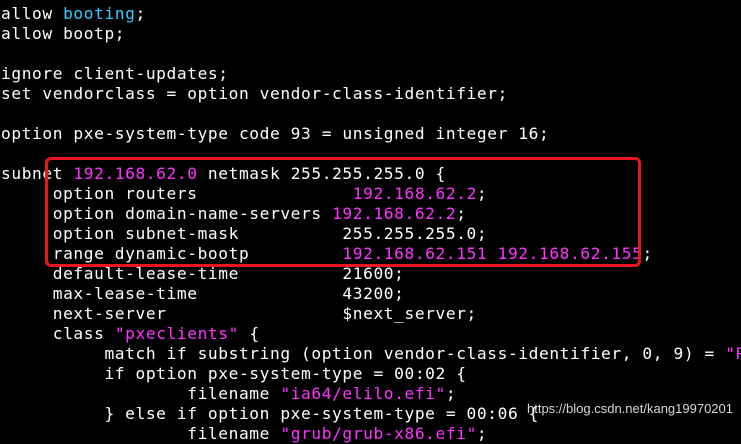 This screenshot has height=444, width=741. I want to click on watermark-text: https://blog.csdn.net/kang19970201, so click(630, 408).